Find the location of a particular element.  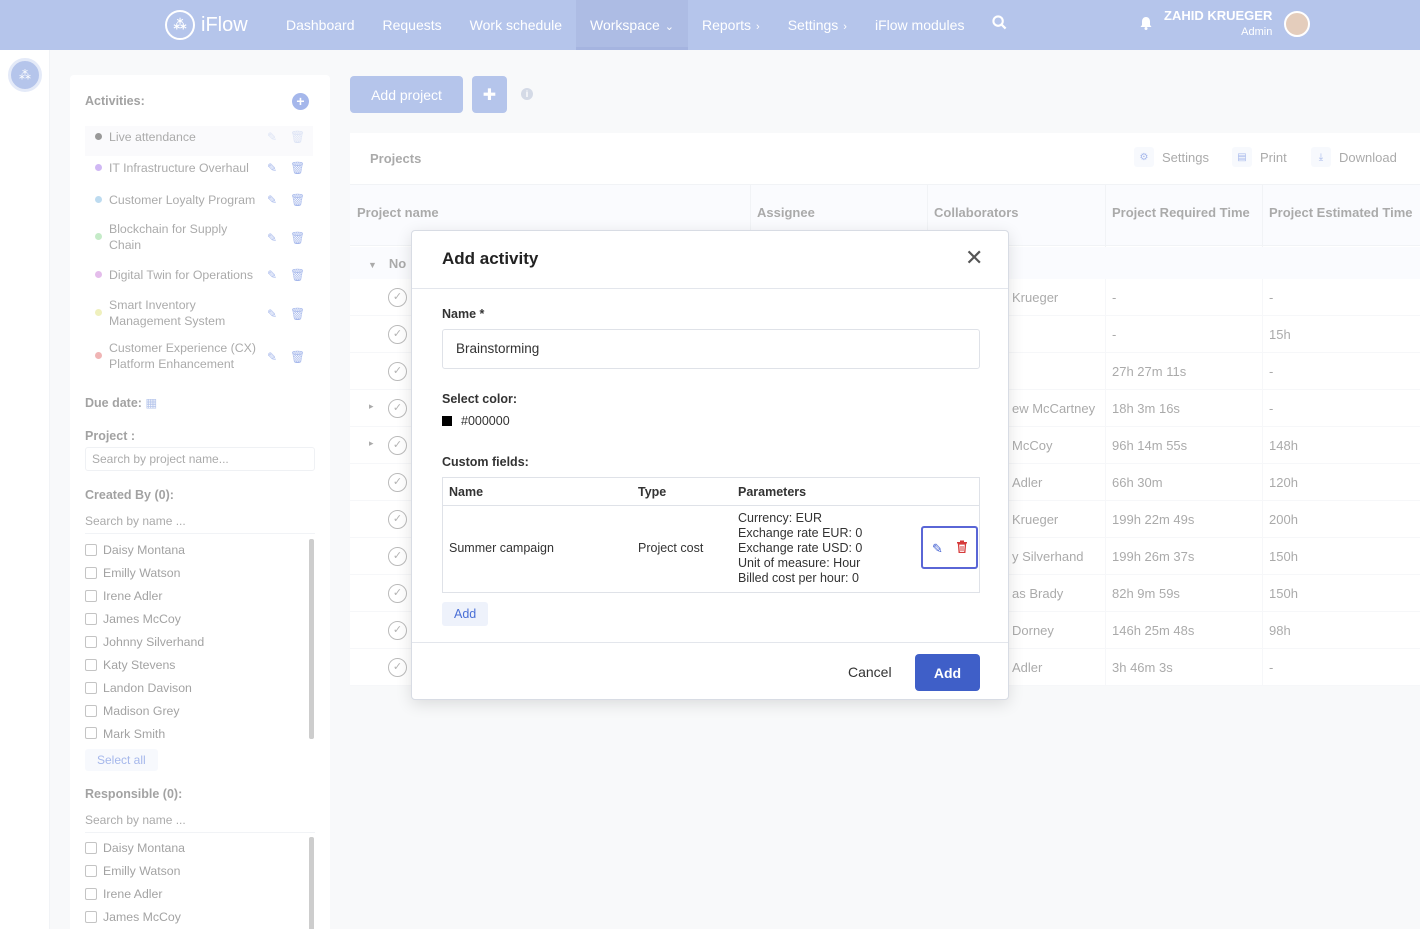

cancel-button: Cancel is located at coordinates (870, 672).